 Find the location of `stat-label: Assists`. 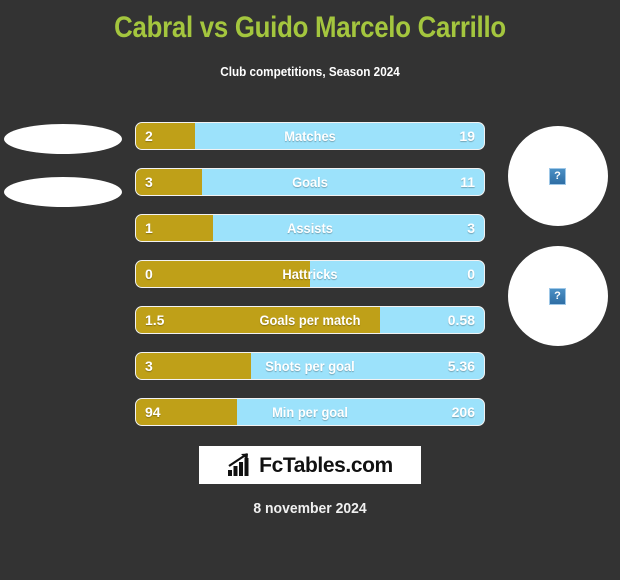

stat-label: Assists is located at coordinates (310, 228).